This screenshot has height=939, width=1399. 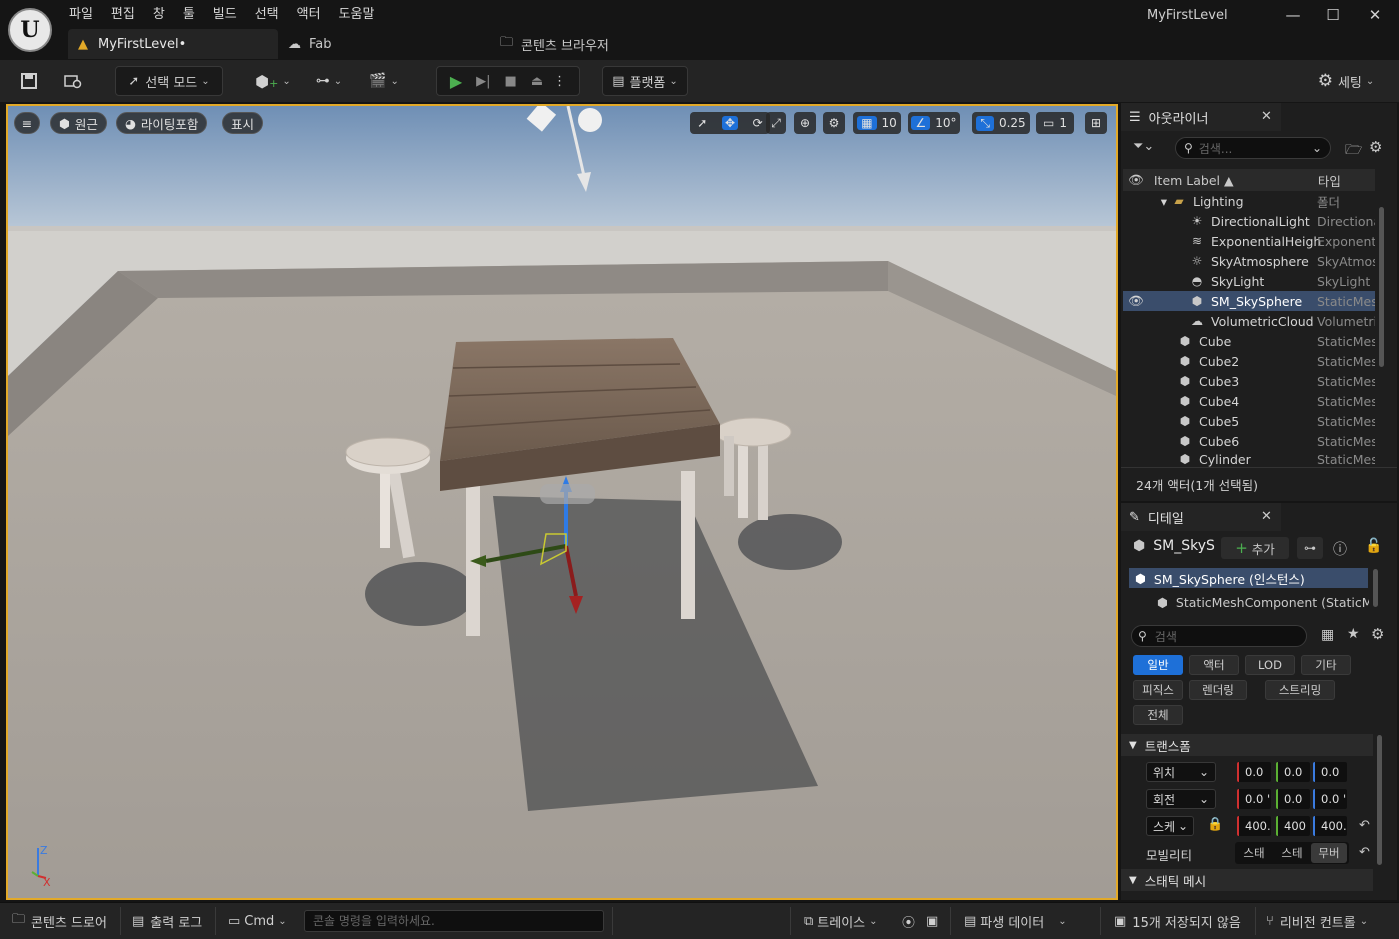 What do you see at coordinates (1249, 281) in the screenshot?
I see `outliner-row-skylight: ◓ SkyLight SkyLight` at bounding box center [1249, 281].